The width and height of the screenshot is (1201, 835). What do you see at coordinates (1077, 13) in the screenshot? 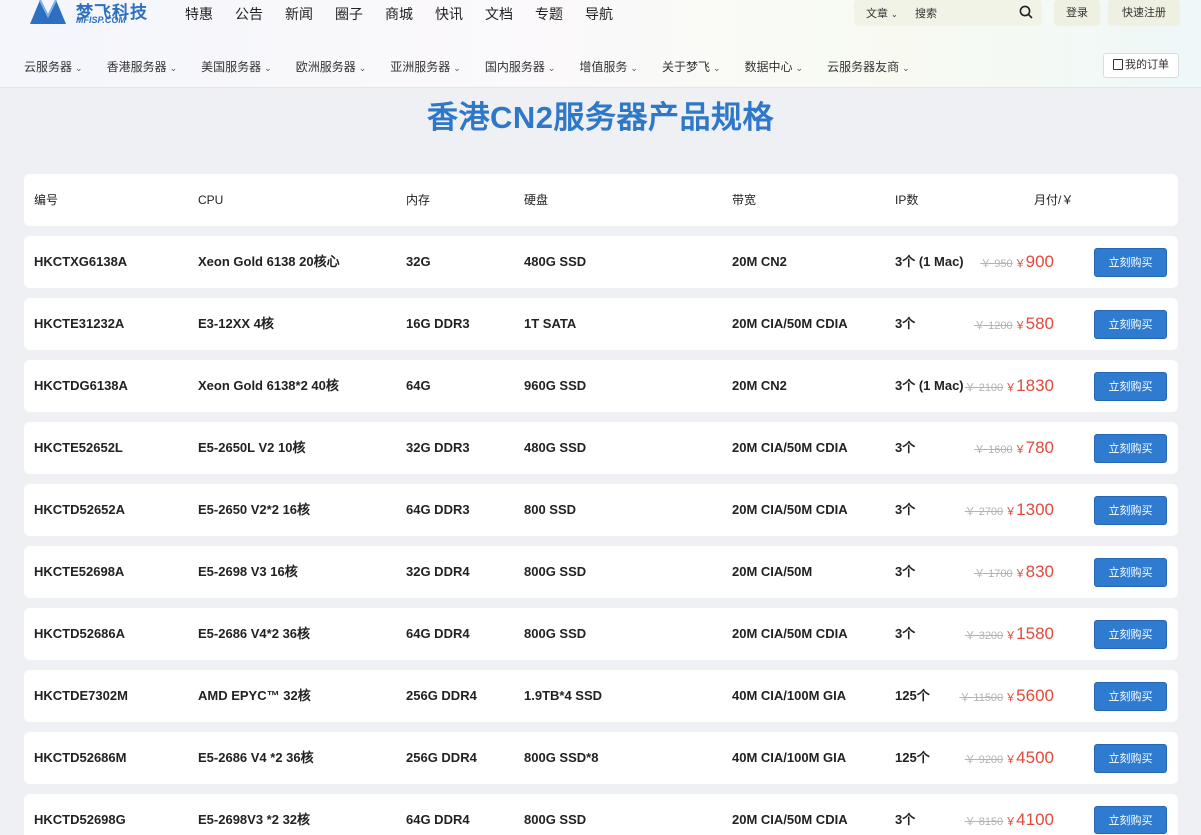
I see `login-button: 登录` at bounding box center [1077, 13].